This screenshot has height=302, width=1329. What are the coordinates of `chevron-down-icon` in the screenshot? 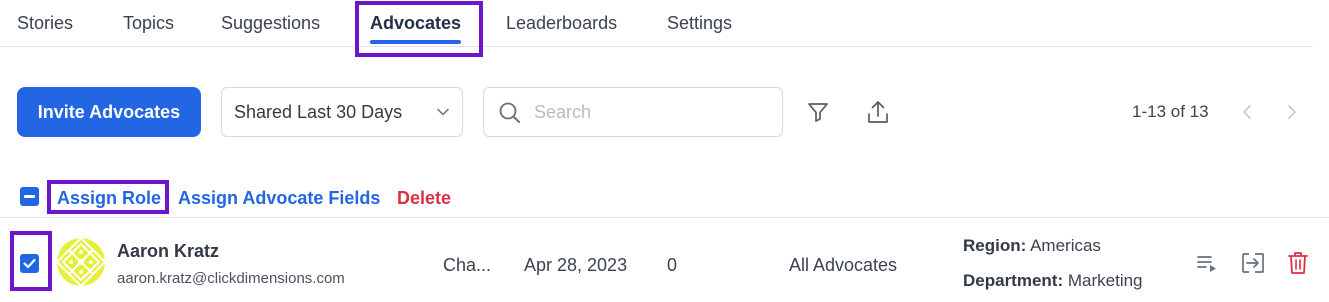 It's located at (443, 112).